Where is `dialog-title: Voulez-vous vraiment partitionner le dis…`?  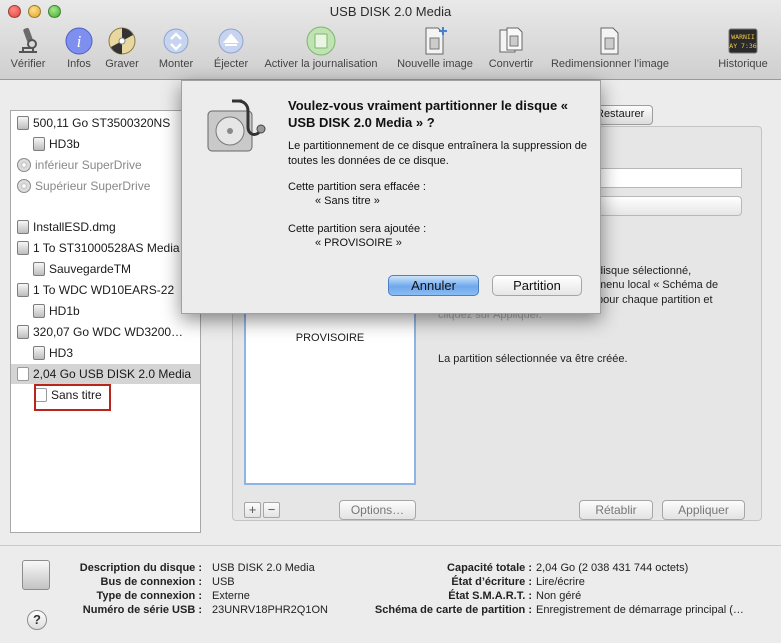 dialog-title: Voulez-vous vraiment partitionner le dis… is located at coordinates (428, 114).